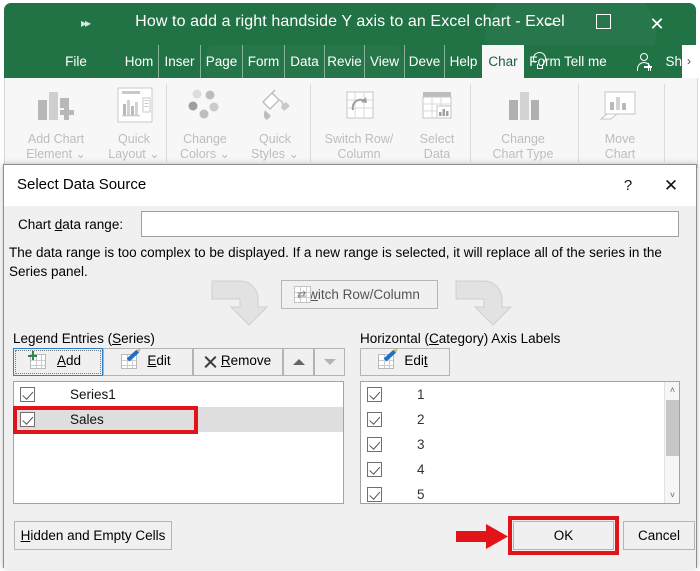  I want to click on category-label: 3, so click(421, 444).